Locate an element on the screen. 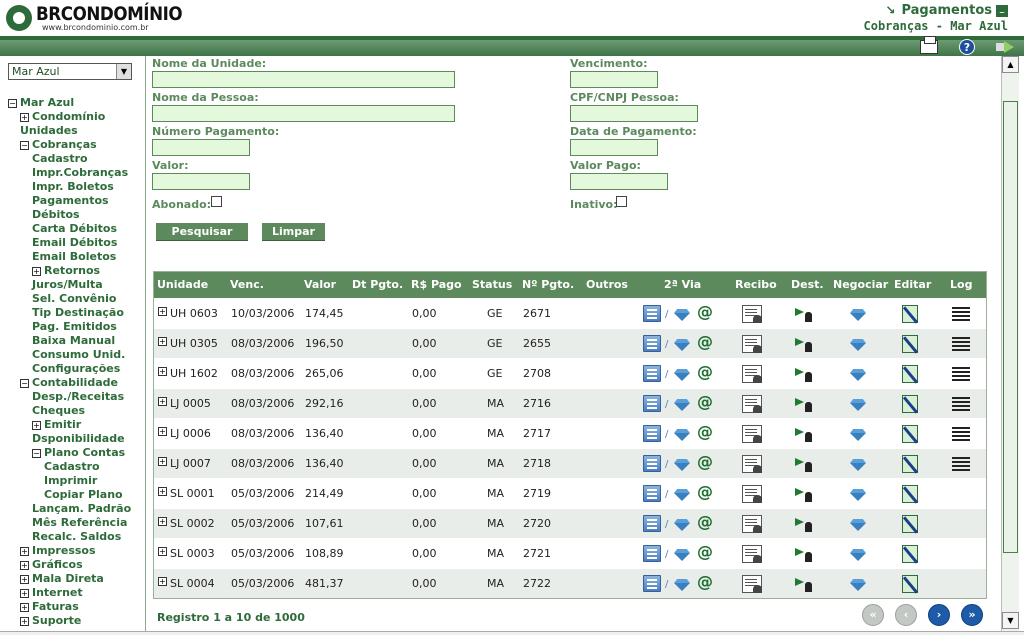  column-header: Recibo is located at coordinates (756, 285).